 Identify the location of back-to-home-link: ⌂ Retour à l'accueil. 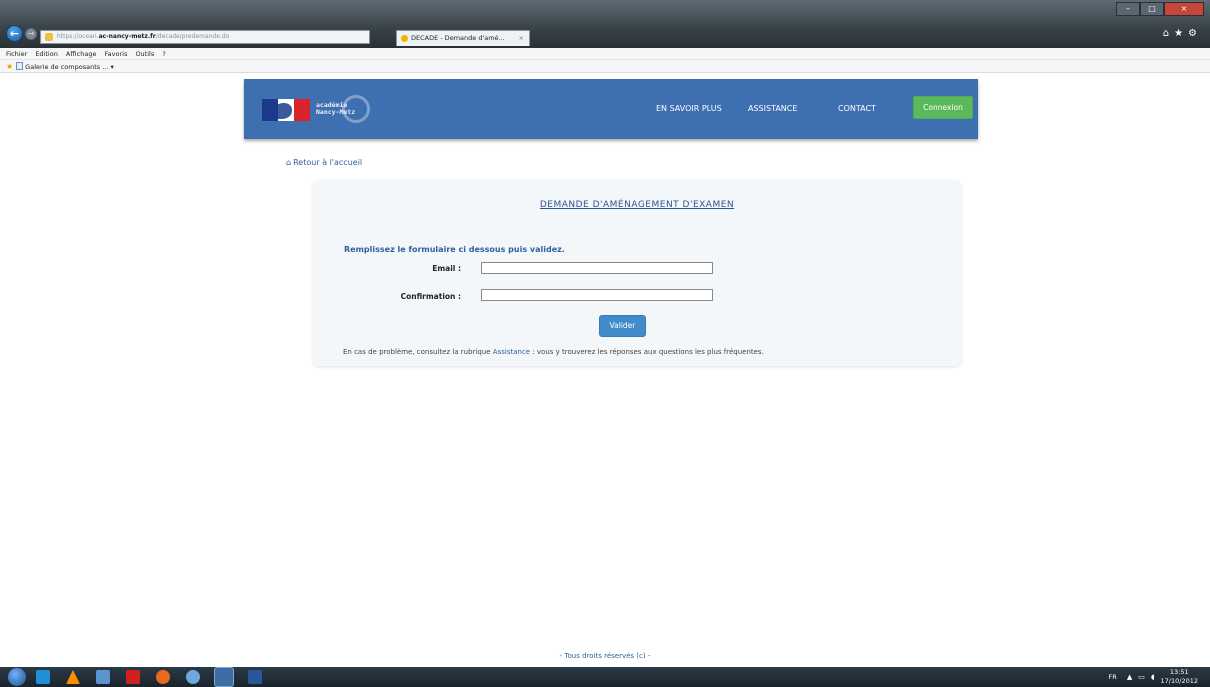
(324, 162).